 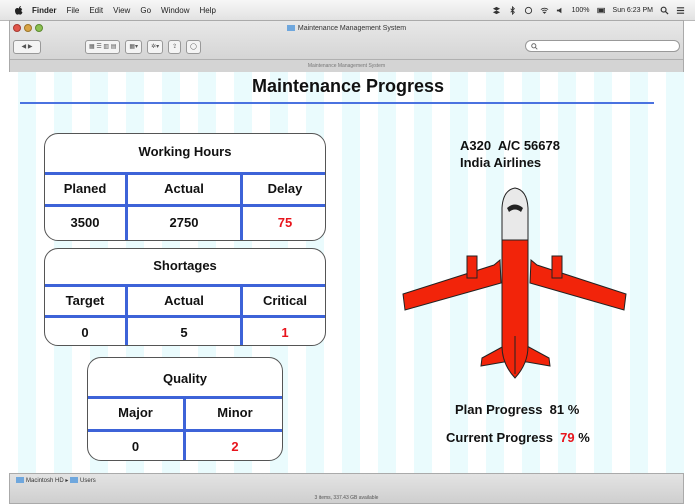 What do you see at coordinates (633, 10) in the screenshot?
I see `menu-clock: Sun 6:23 PM` at bounding box center [633, 10].